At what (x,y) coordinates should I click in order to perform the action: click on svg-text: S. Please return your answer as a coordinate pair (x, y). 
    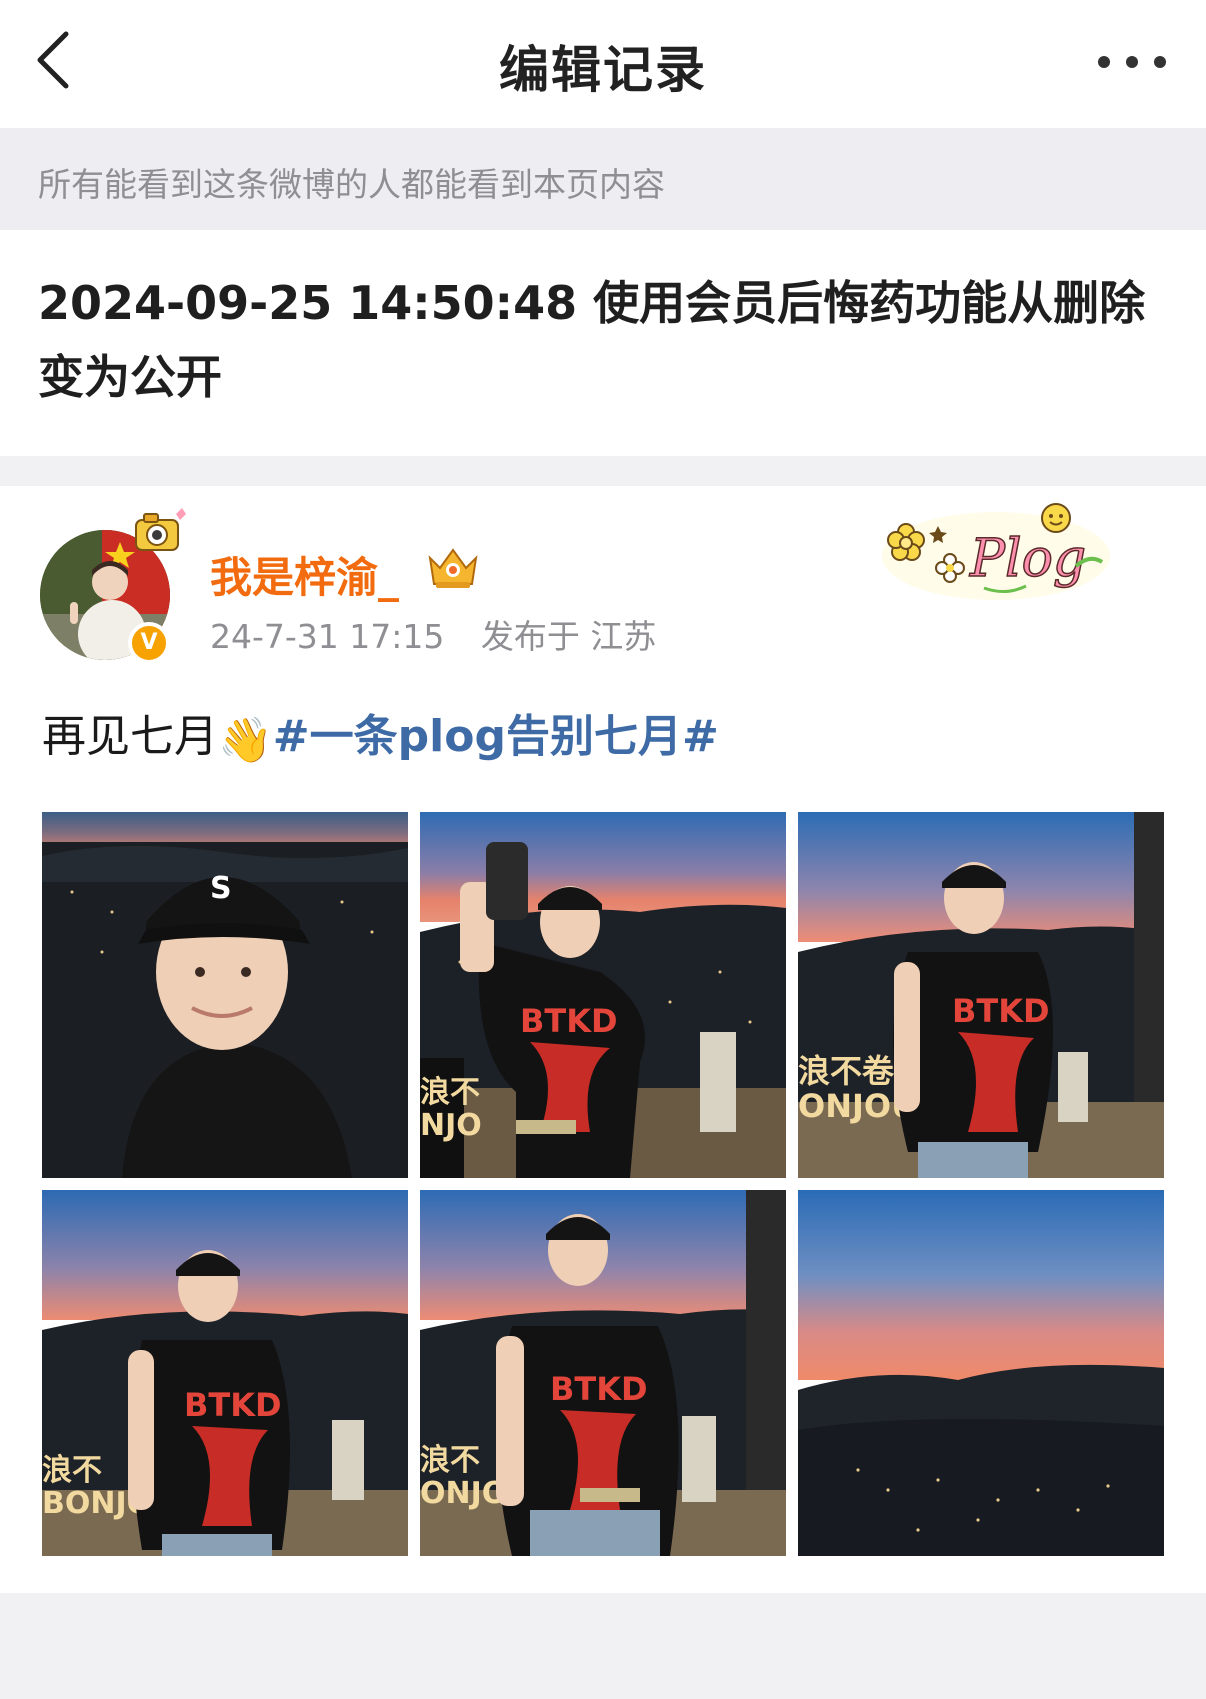
    Looking at the image, I should click on (221, 888).